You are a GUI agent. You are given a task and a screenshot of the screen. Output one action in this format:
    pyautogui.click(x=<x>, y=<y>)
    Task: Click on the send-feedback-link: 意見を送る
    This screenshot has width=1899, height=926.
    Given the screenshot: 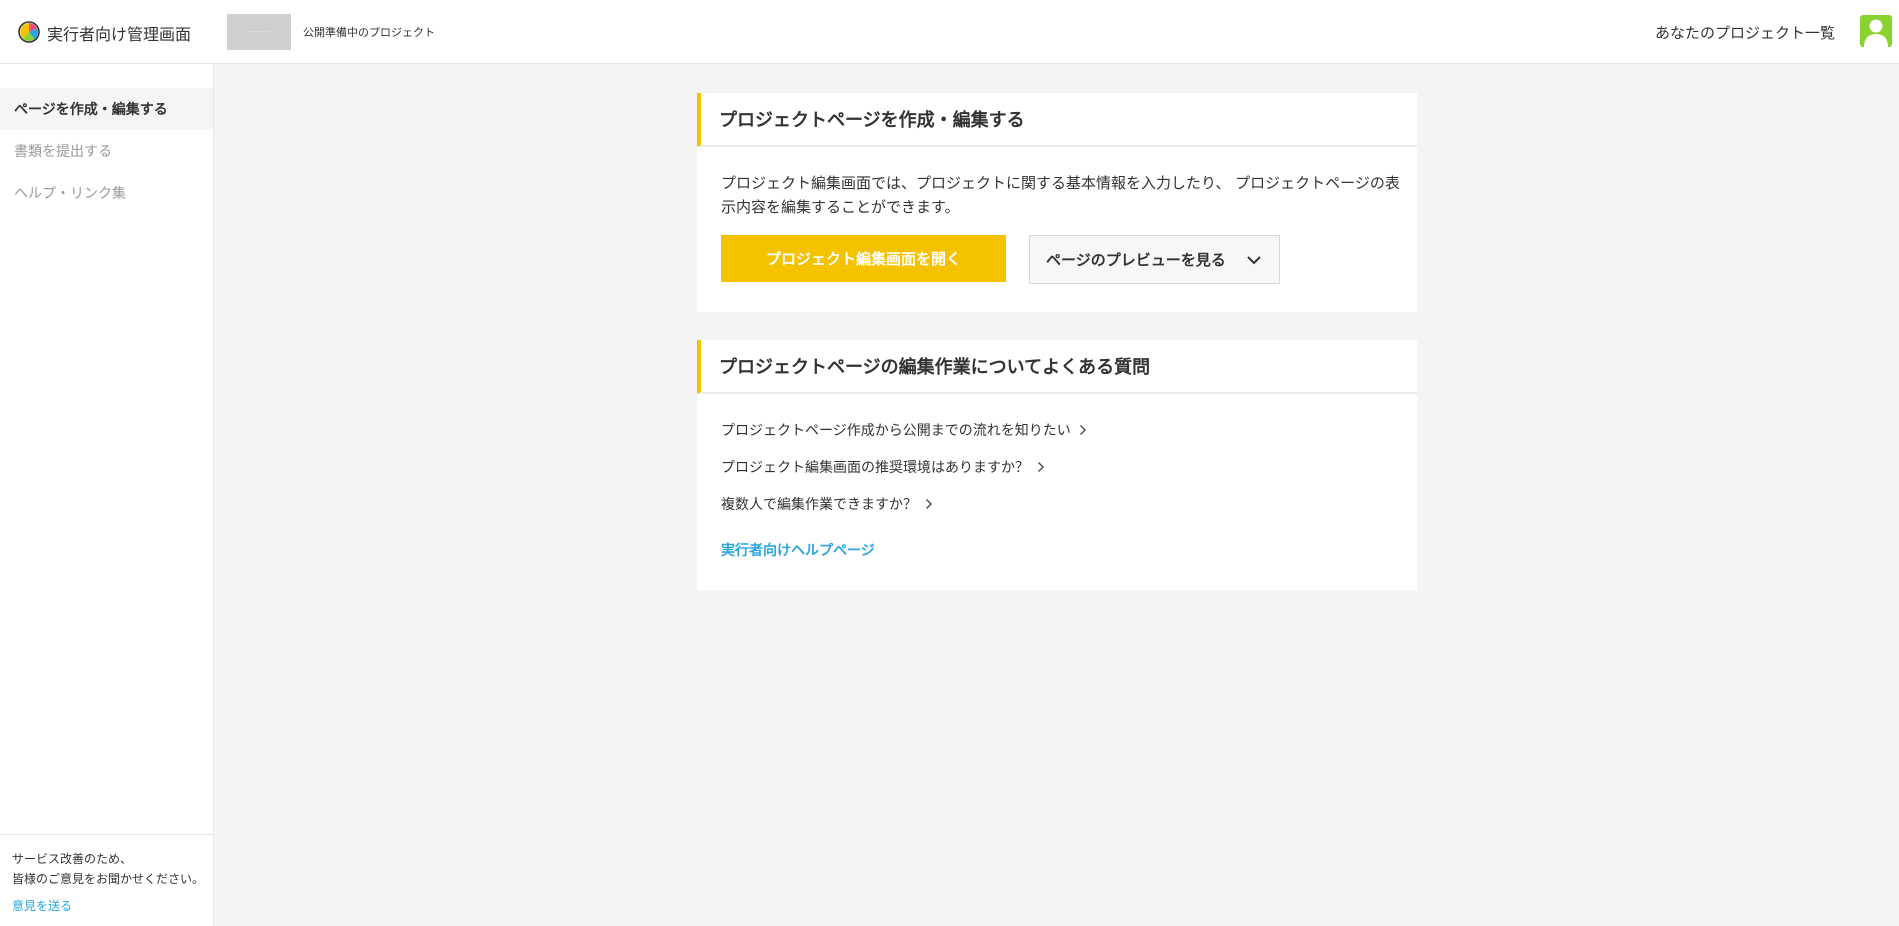 What is the action you would take?
    pyautogui.click(x=112, y=905)
    